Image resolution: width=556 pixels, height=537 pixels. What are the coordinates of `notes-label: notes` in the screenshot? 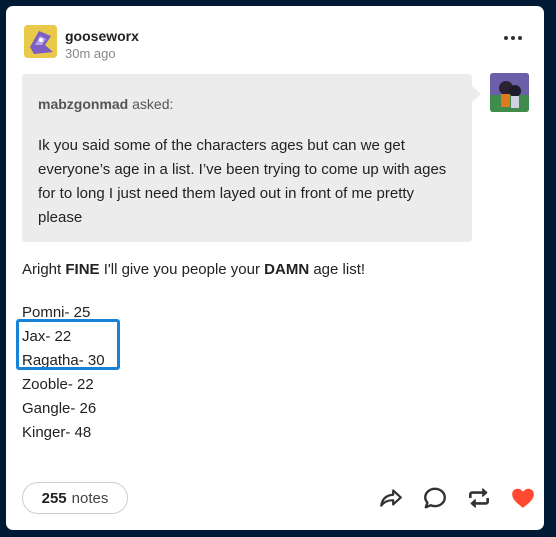 It's located at (90, 498).